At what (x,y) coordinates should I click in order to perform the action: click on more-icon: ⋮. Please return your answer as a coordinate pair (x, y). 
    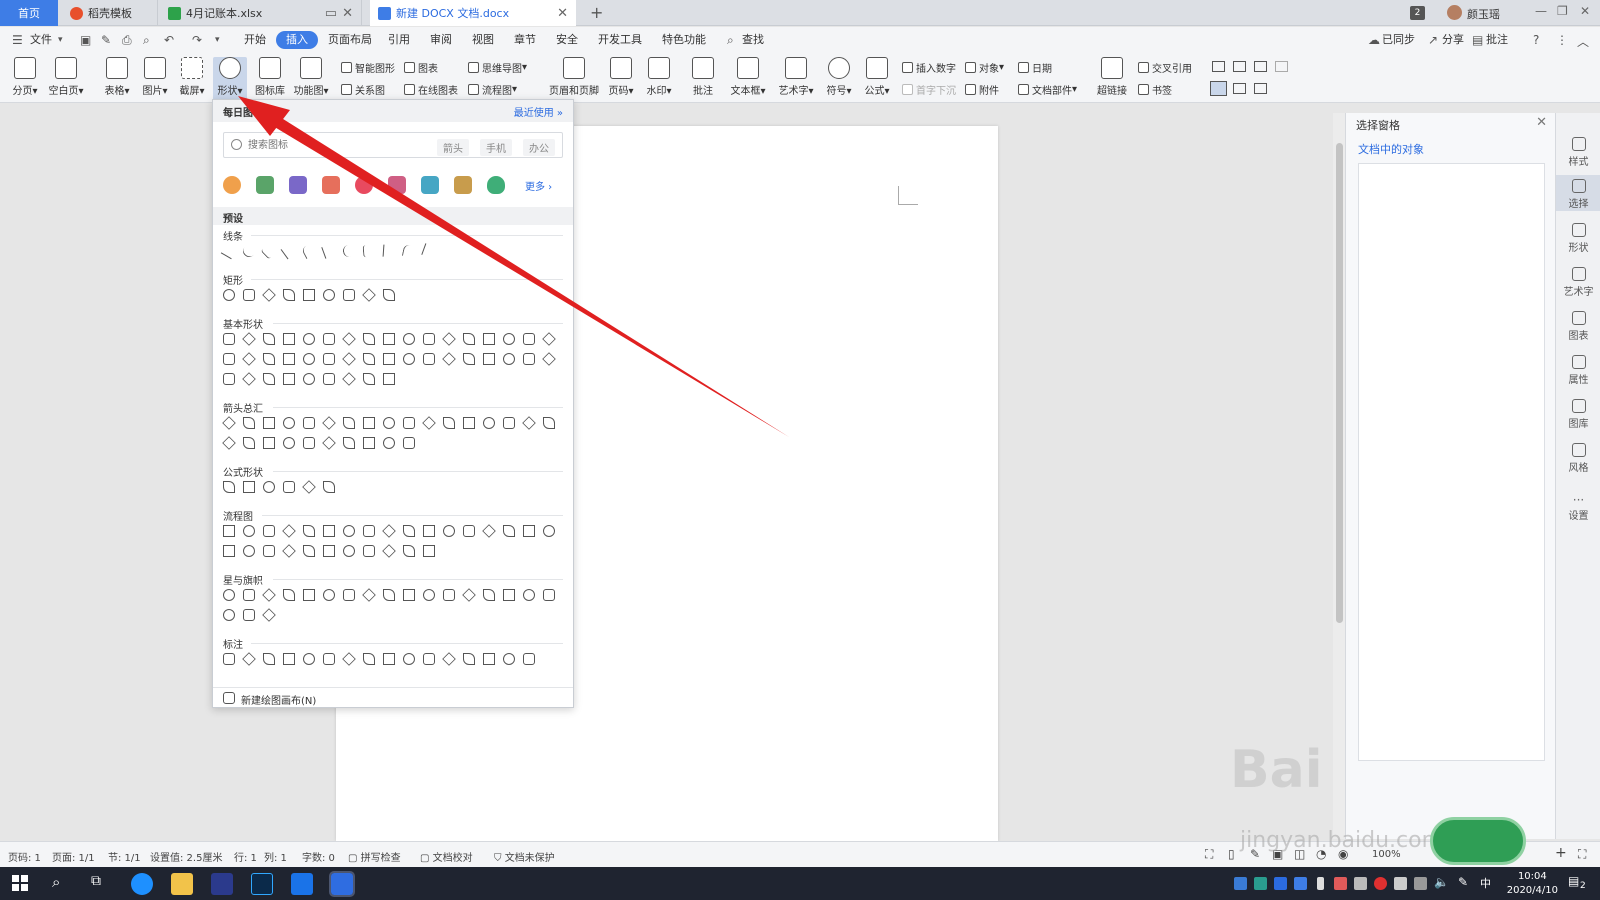
    Looking at the image, I should click on (1562, 40).